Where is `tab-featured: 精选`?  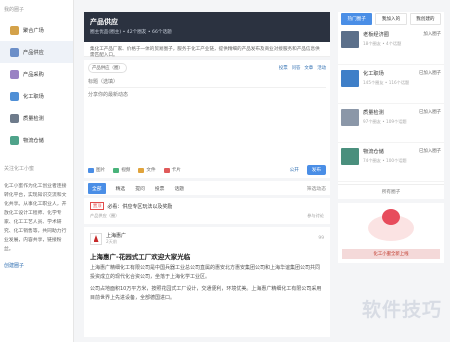
tab-featured: 精选 is located at coordinates (121, 188).